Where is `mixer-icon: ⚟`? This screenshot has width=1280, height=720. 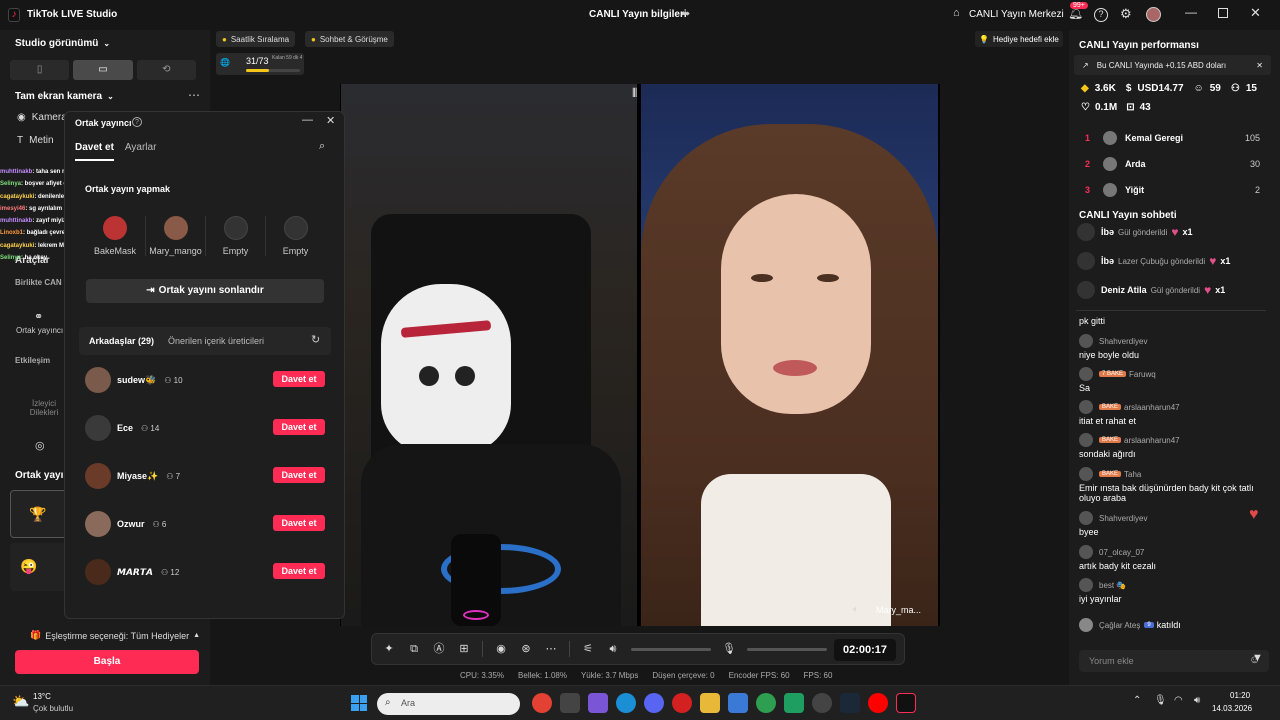
mixer-icon: ⚟ is located at coordinates (588, 649).